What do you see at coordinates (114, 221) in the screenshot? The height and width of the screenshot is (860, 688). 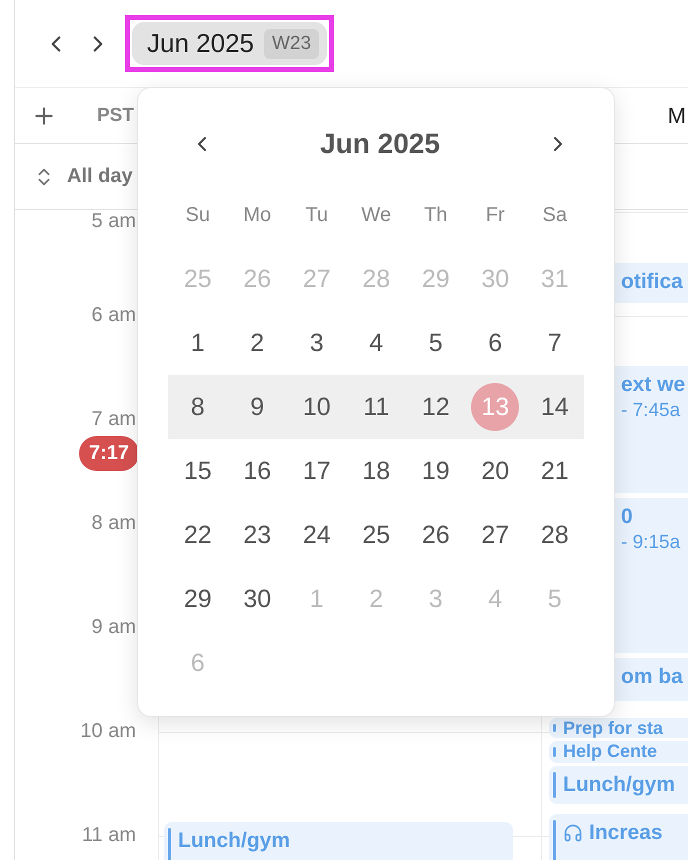 I see `hour-label: 5 am` at bounding box center [114, 221].